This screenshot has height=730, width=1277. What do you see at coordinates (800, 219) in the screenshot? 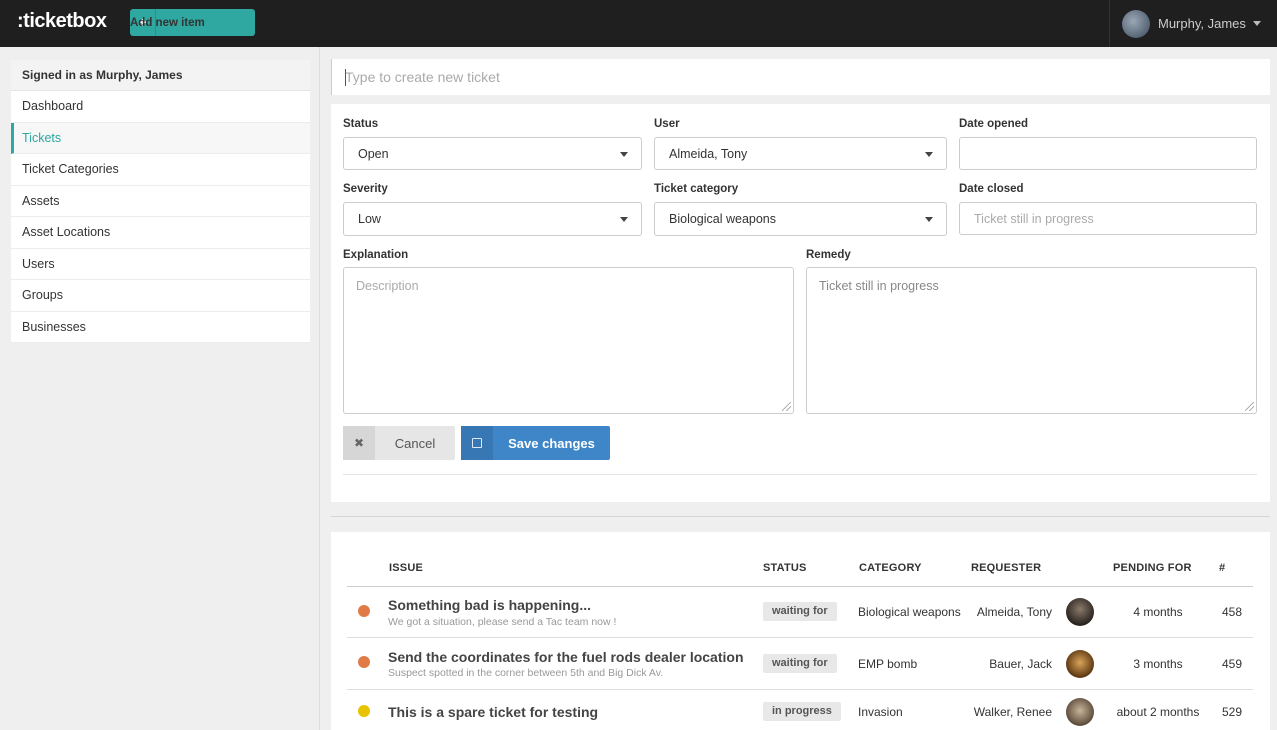
I see `ticket-category-select: Biological weapons` at bounding box center [800, 219].